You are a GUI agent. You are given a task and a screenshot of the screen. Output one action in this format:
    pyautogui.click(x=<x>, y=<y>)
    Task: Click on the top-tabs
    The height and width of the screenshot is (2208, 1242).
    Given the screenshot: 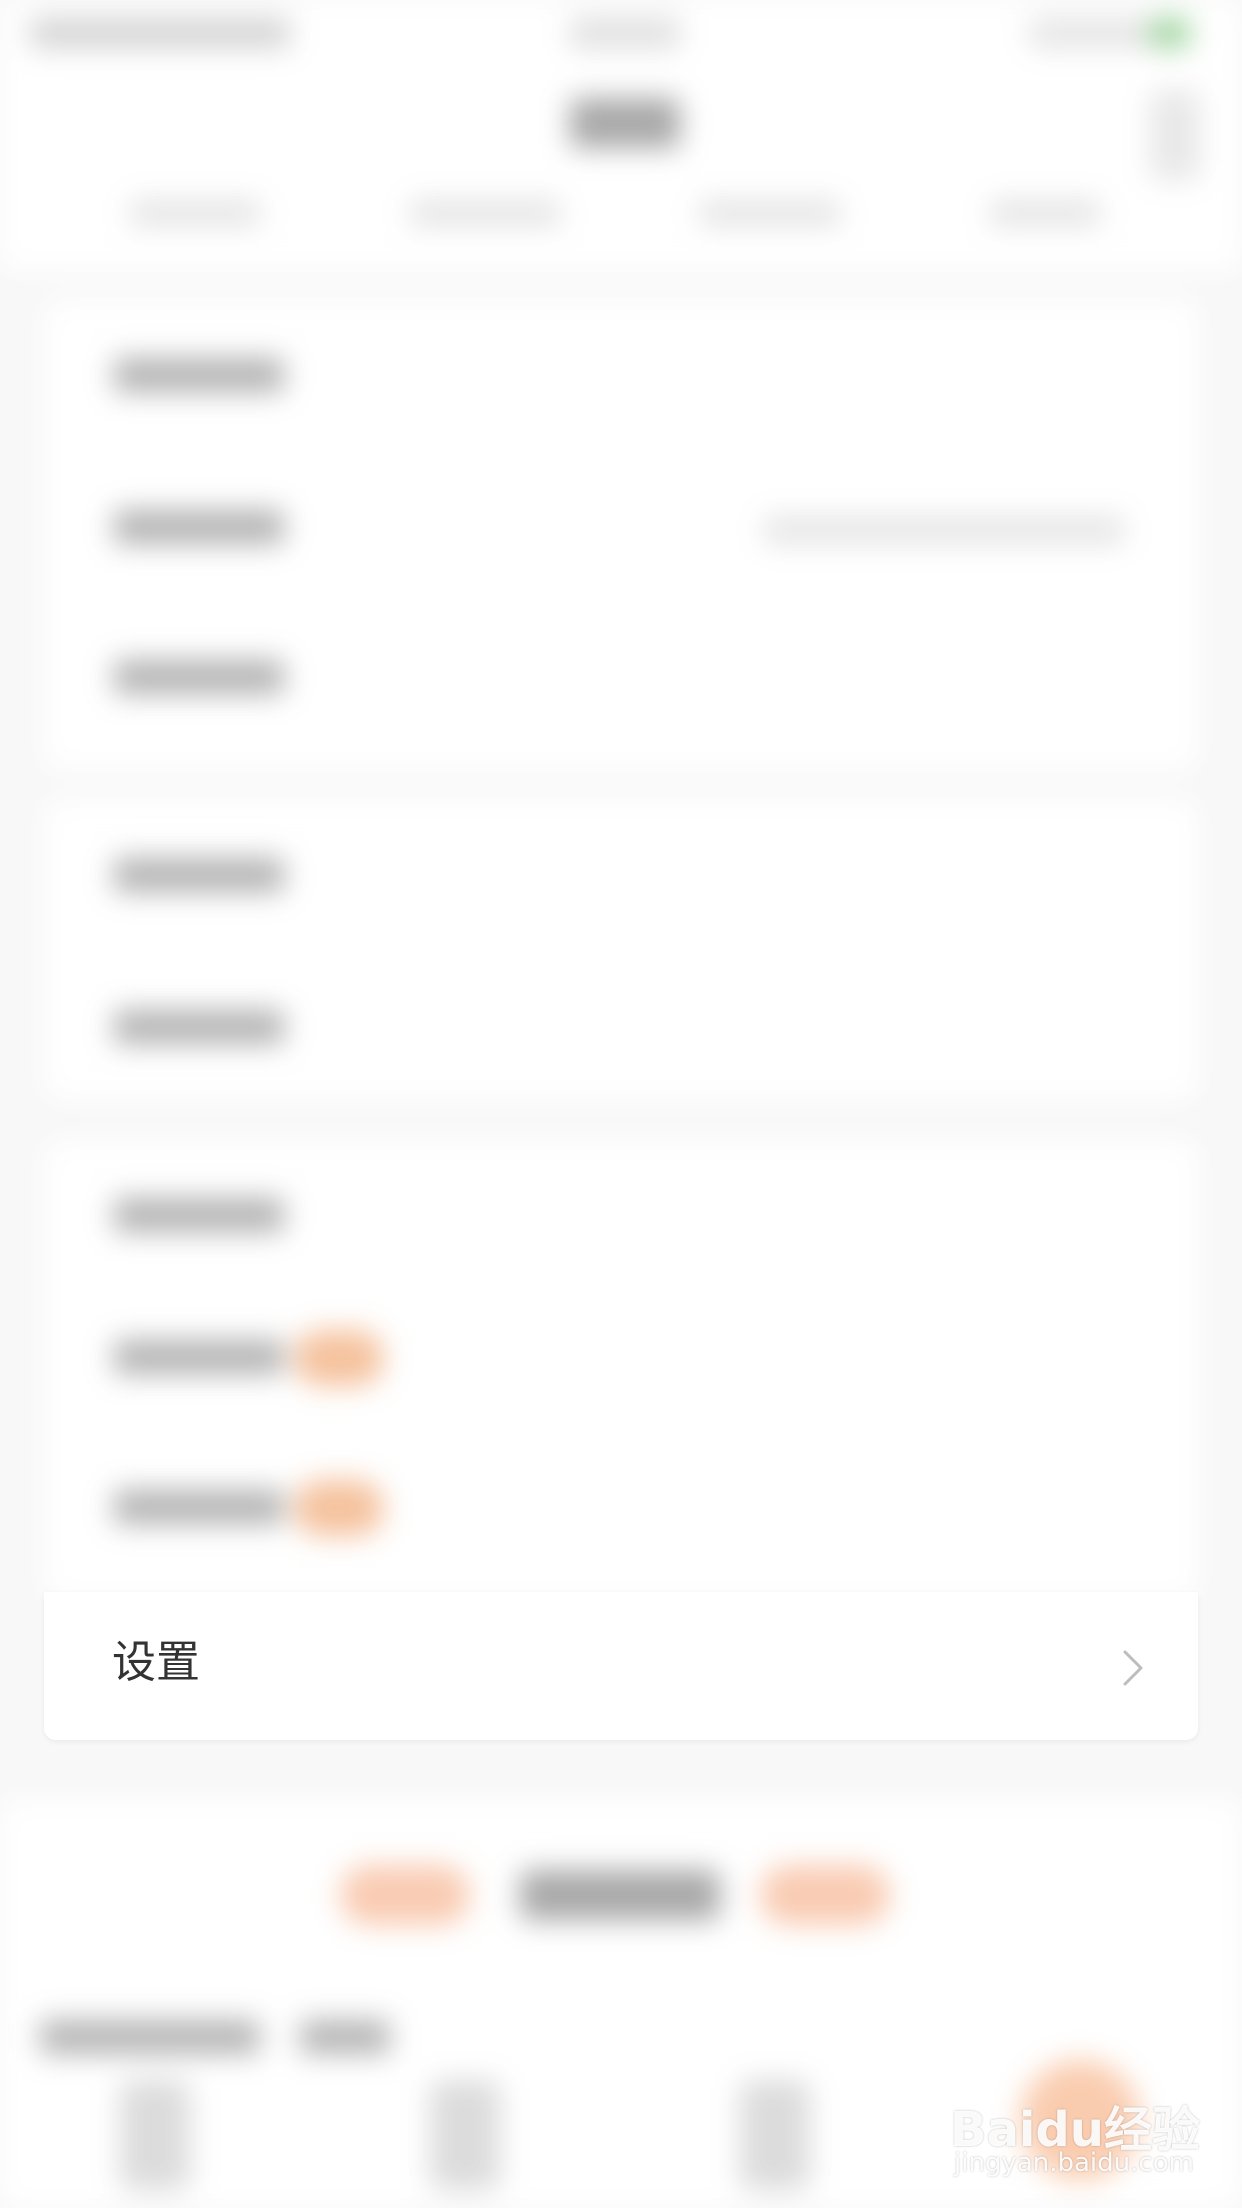 What is the action you would take?
    pyautogui.click(x=621, y=225)
    